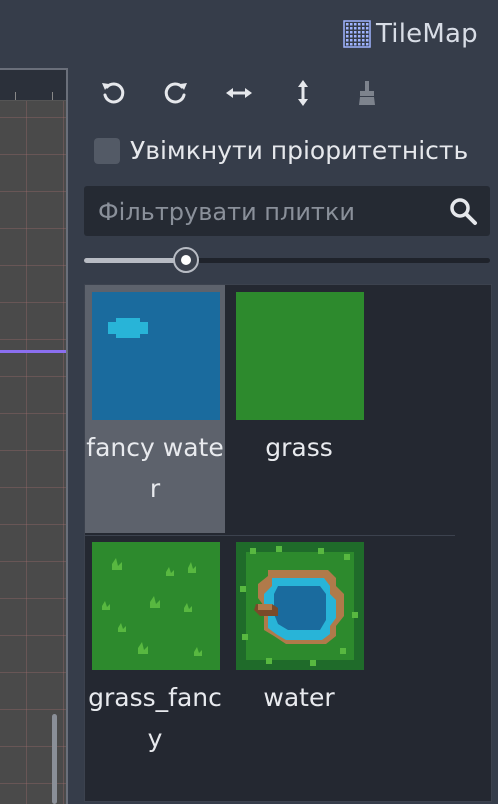  Describe the element at coordinates (287, 260) in the screenshot. I see `zoom-slider` at that location.